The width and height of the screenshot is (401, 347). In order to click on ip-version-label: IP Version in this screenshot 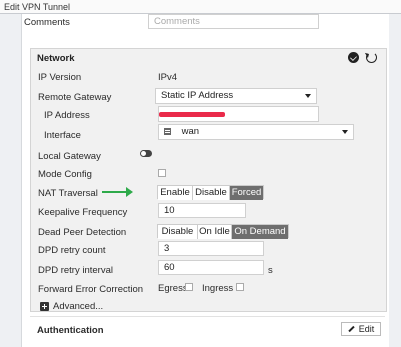, I will do `click(60, 77)`.